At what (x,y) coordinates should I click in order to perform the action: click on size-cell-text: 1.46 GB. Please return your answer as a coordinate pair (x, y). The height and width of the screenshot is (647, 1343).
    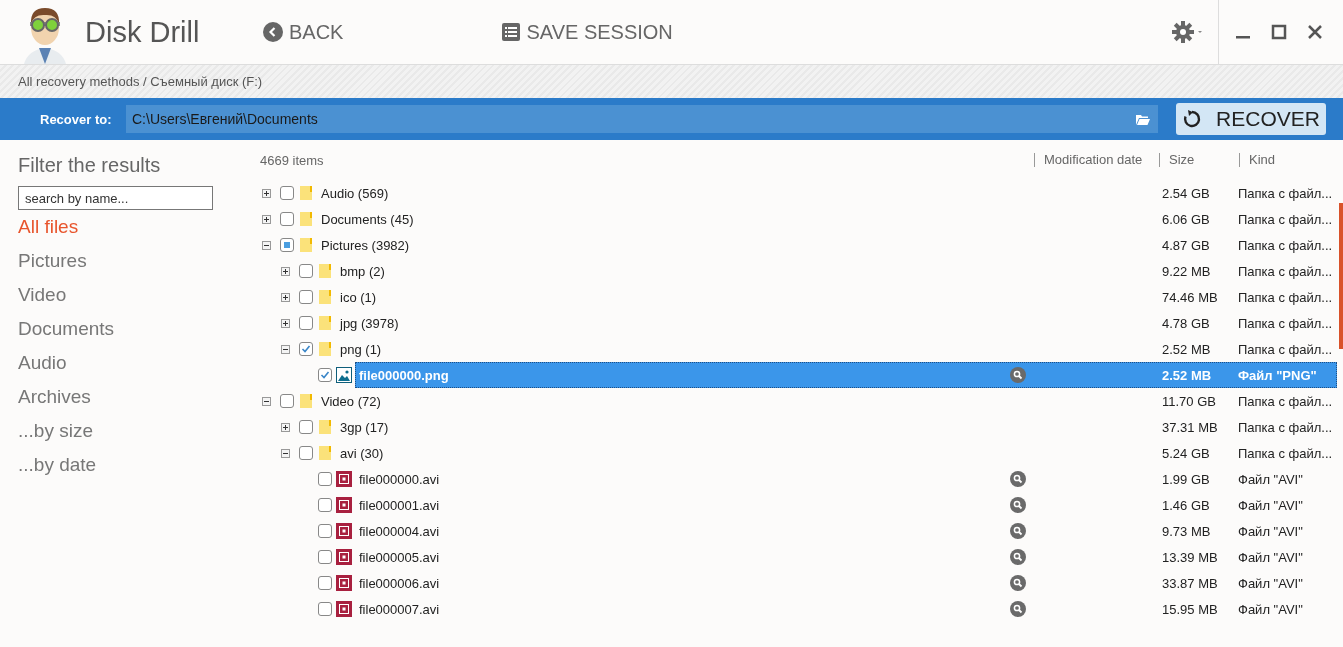
    Looking at the image, I should click on (1186, 505).